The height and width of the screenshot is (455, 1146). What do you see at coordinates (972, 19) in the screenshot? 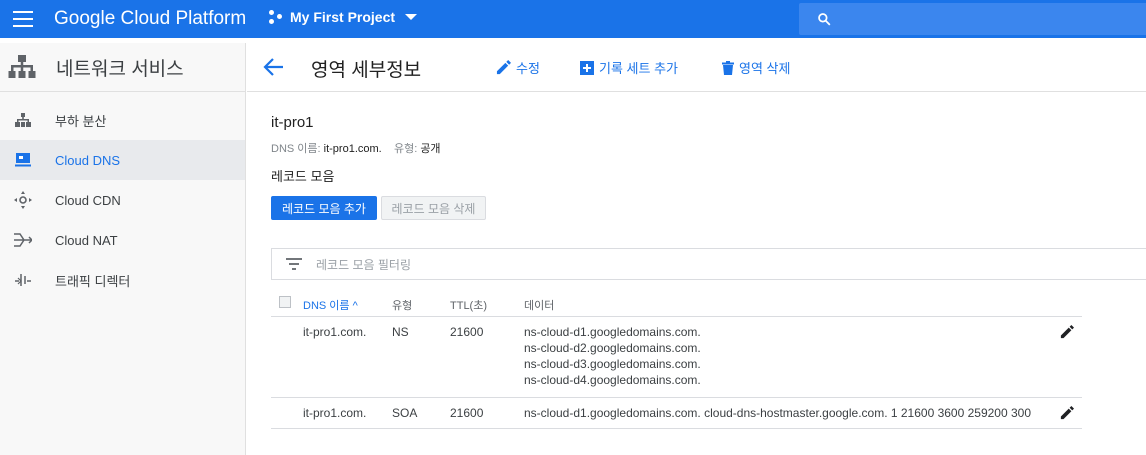
I see `search-input` at bounding box center [972, 19].